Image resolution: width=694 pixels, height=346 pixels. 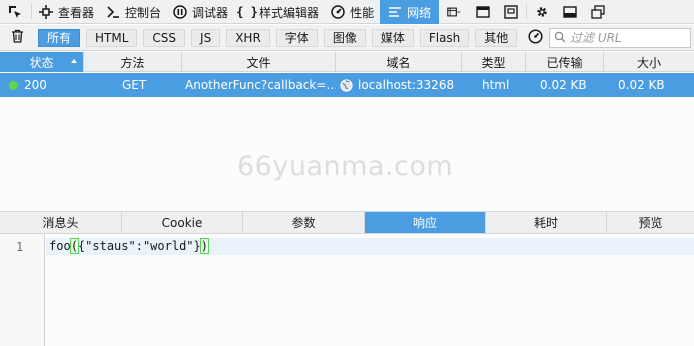 I want to click on filter-xhr-button: XHR, so click(x=248, y=37).